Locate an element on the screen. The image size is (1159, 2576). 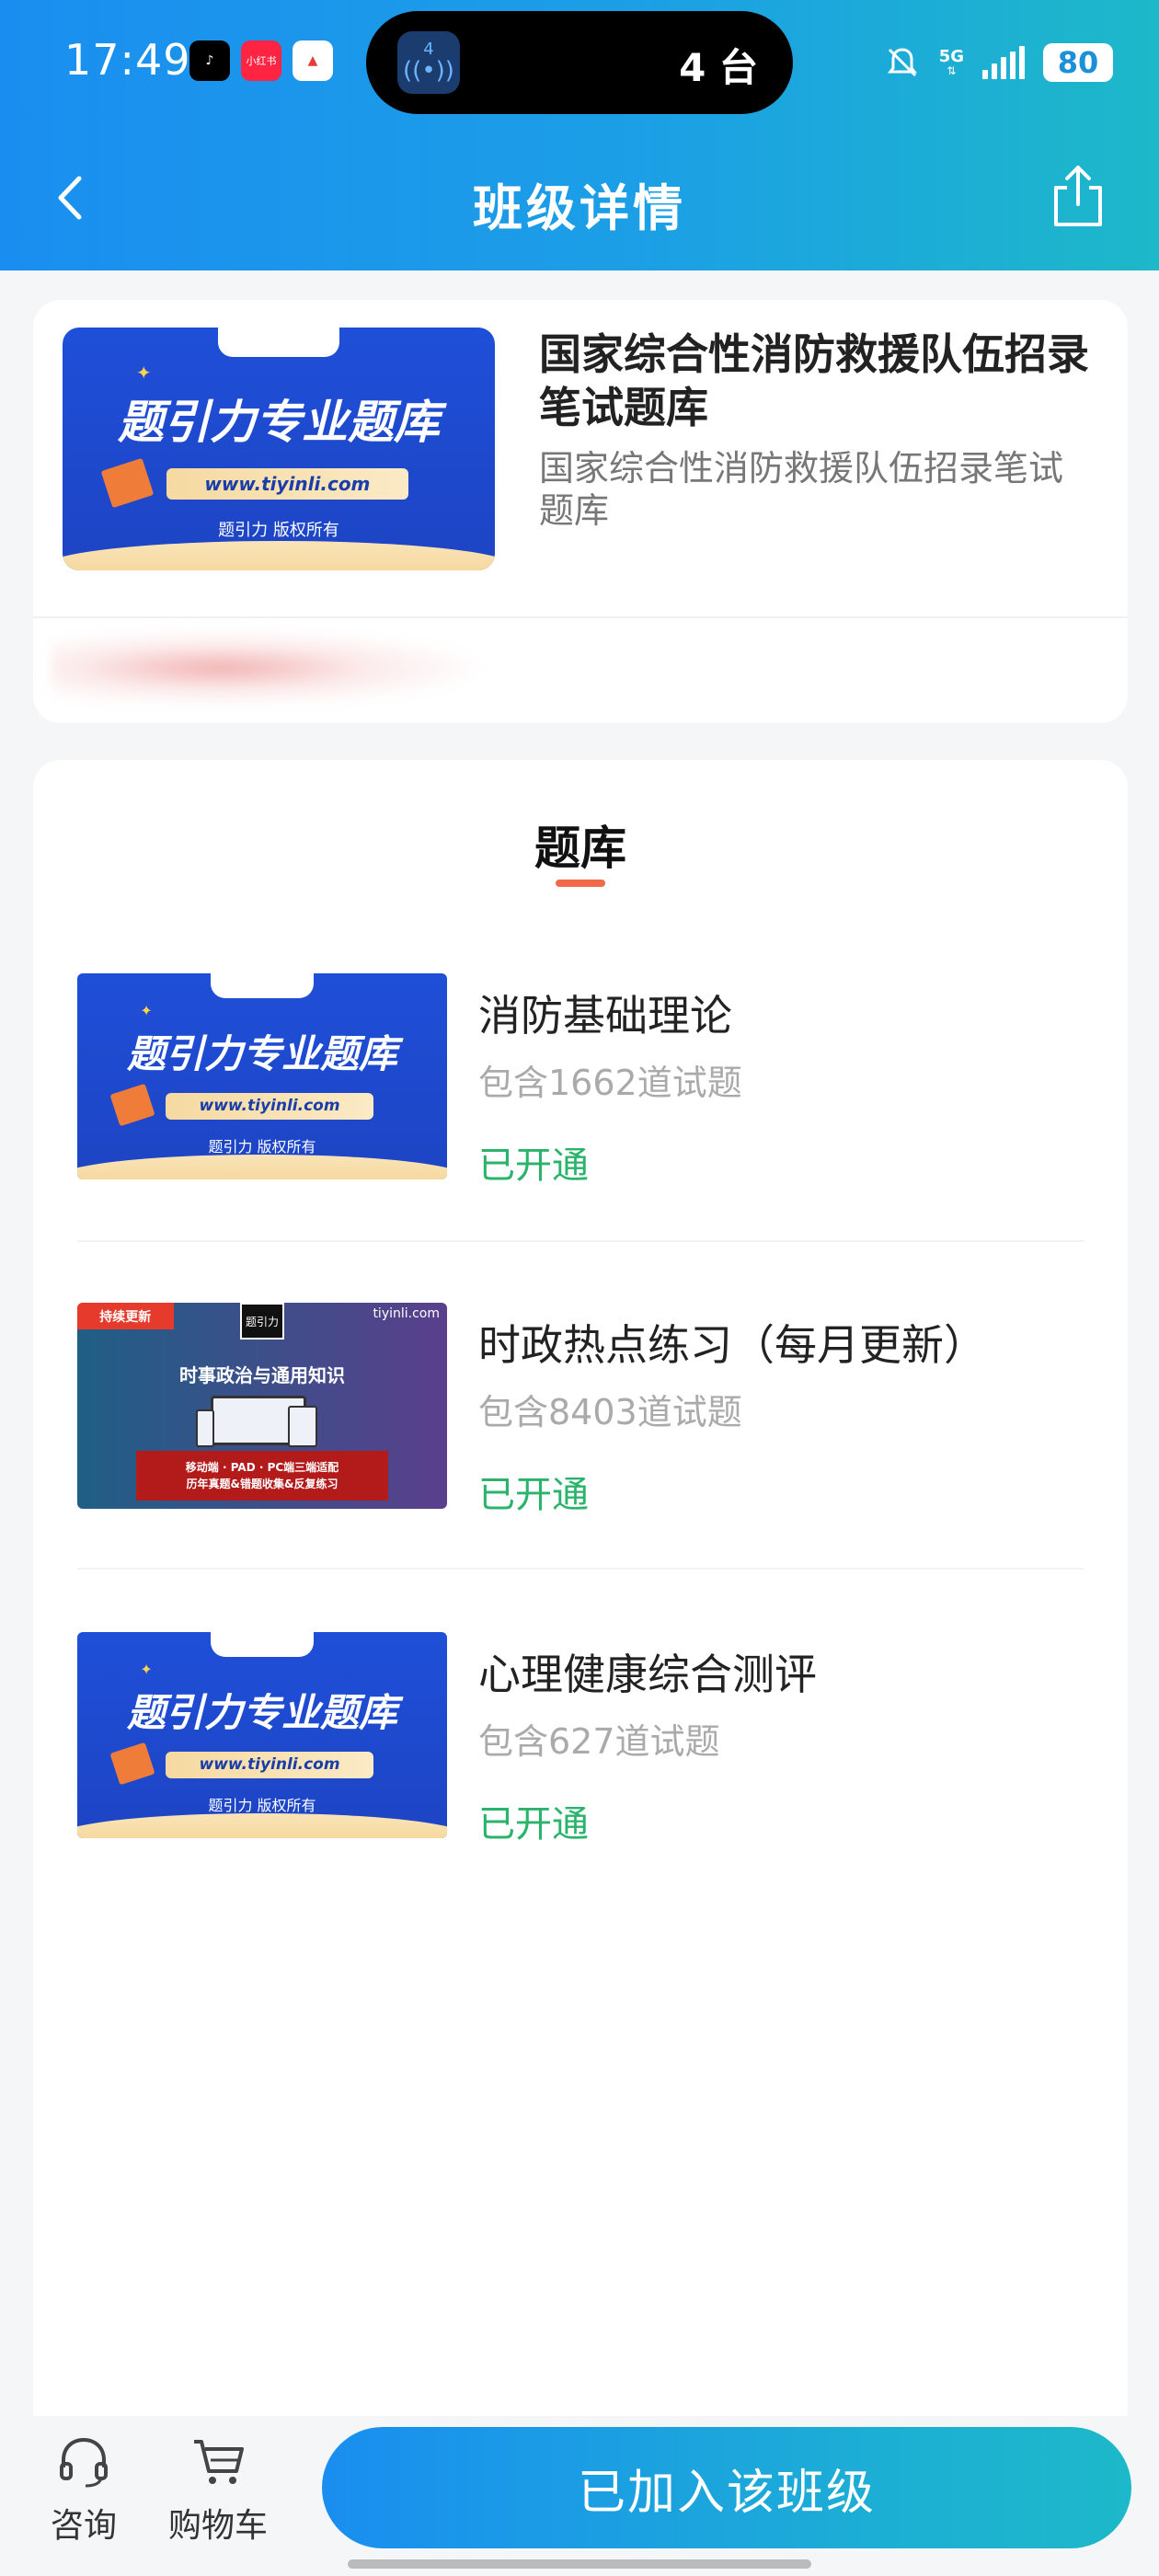
bank-item-title: 消防基础理论 is located at coordinates (605, 1016).